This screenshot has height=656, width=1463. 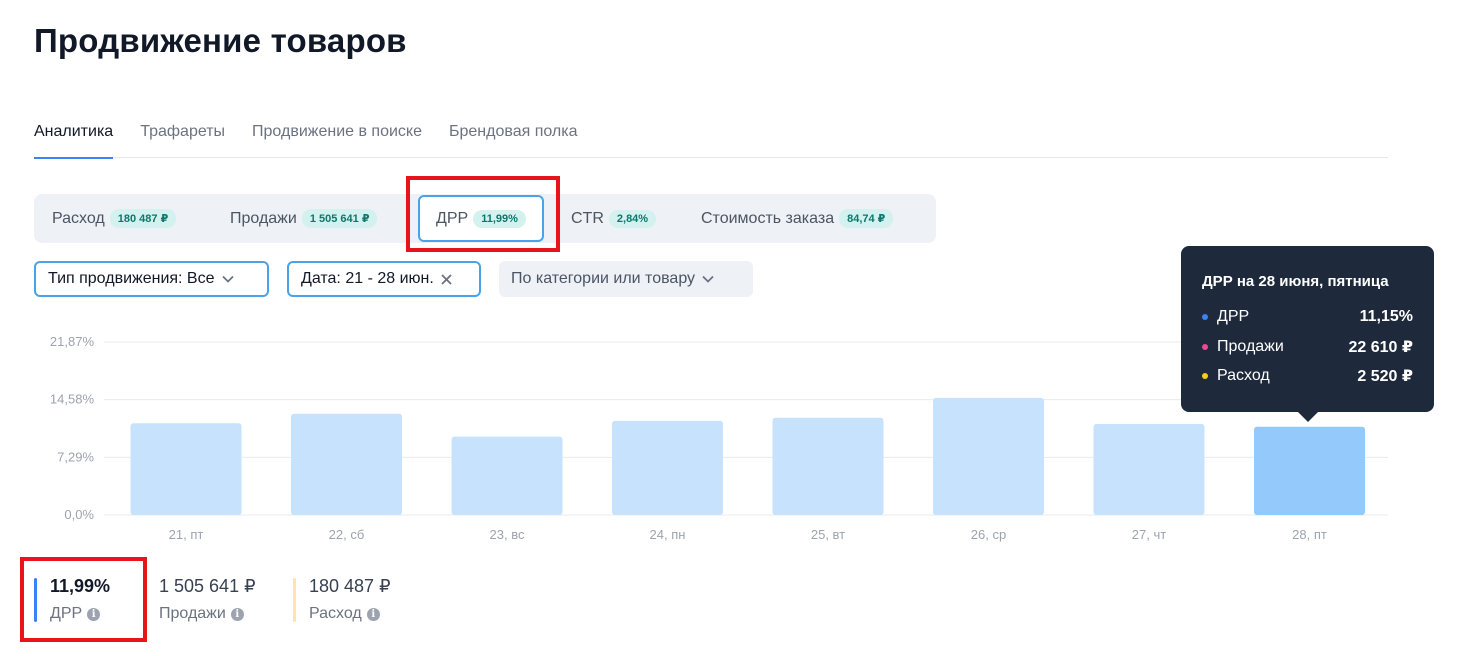 What do you see at coordinates (79, 514) in the screenshot?
I see `y-tick-label: 0,0%` at bounding box center [79, 514].